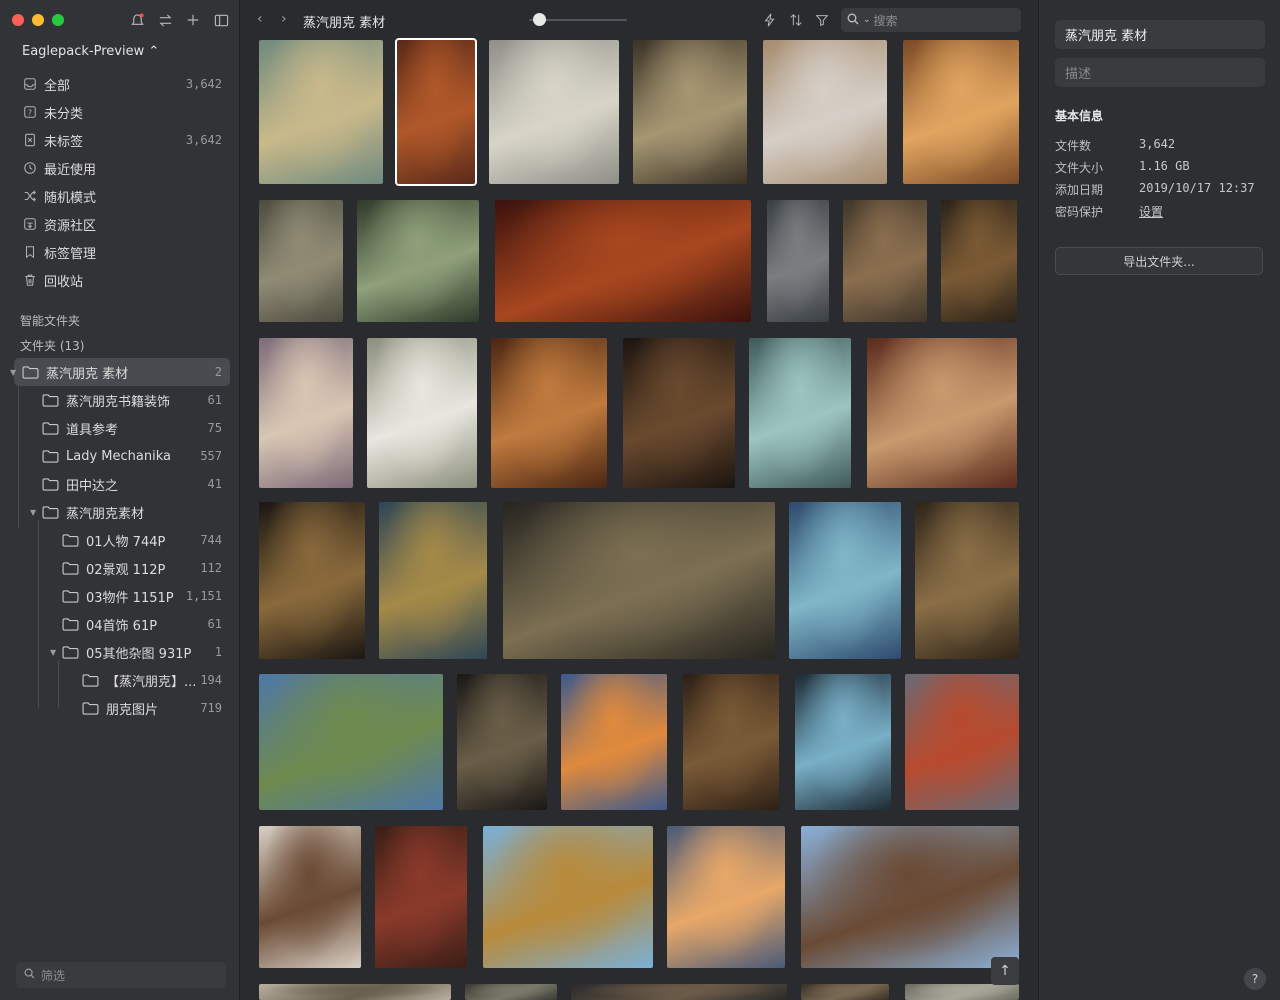  What do you see at coordinates (221, 20) in the screenshot?
I see `toggle-panel-icon` at bounding box center [221, 20].